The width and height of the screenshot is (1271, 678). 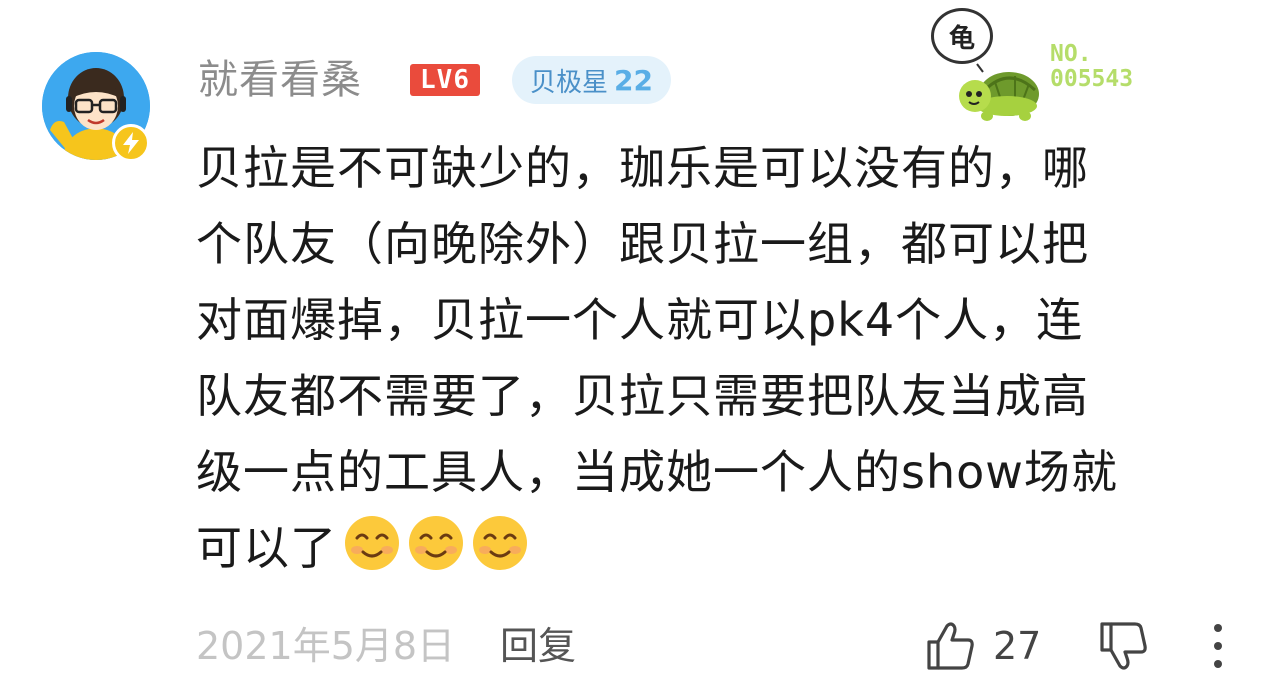 What do you see at coordinates (1092, 79) in the screenshot?
I see `turtle-number-value: 005543` at bounding box center [1092, 79].